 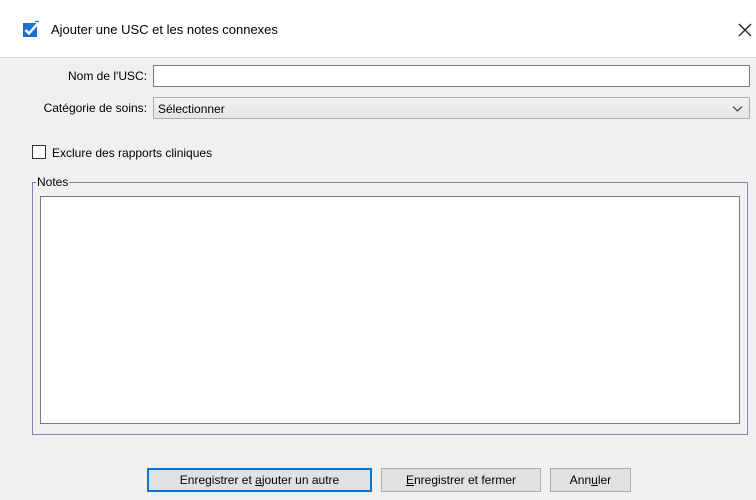 I want to click on exclude-checkbox, so click(x=39, y=152).